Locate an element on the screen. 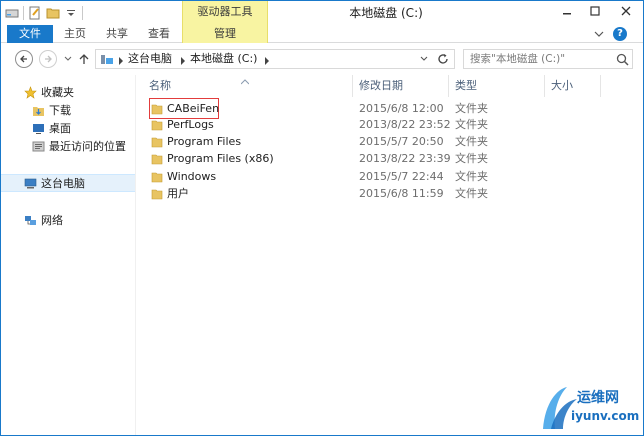 The width and height of the screenshot is (644, 436). maximize-icon is located at coordinates (595, 11).